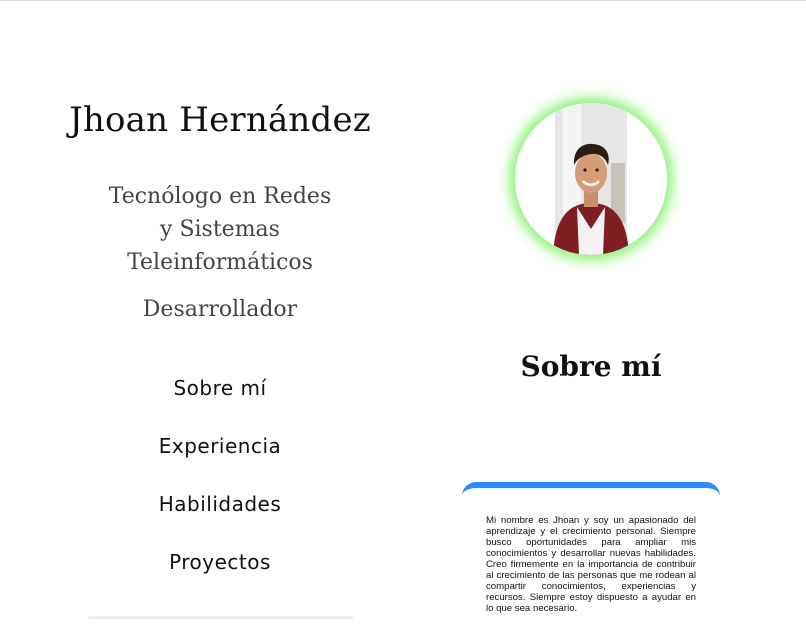  What do you see at coordinates (220, 120) in the screenshot?
I see `profile-name: Jhoan Hernández` at bounding box center [220, 120].